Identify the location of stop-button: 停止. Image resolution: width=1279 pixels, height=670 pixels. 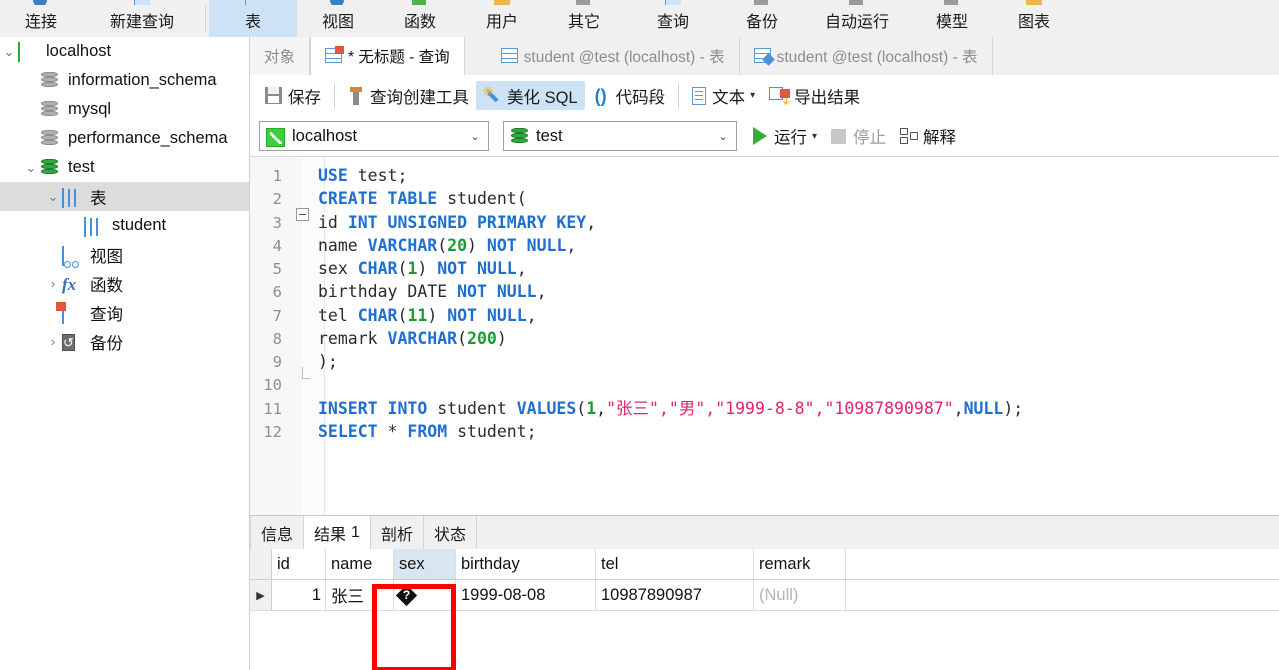
(858, 136).